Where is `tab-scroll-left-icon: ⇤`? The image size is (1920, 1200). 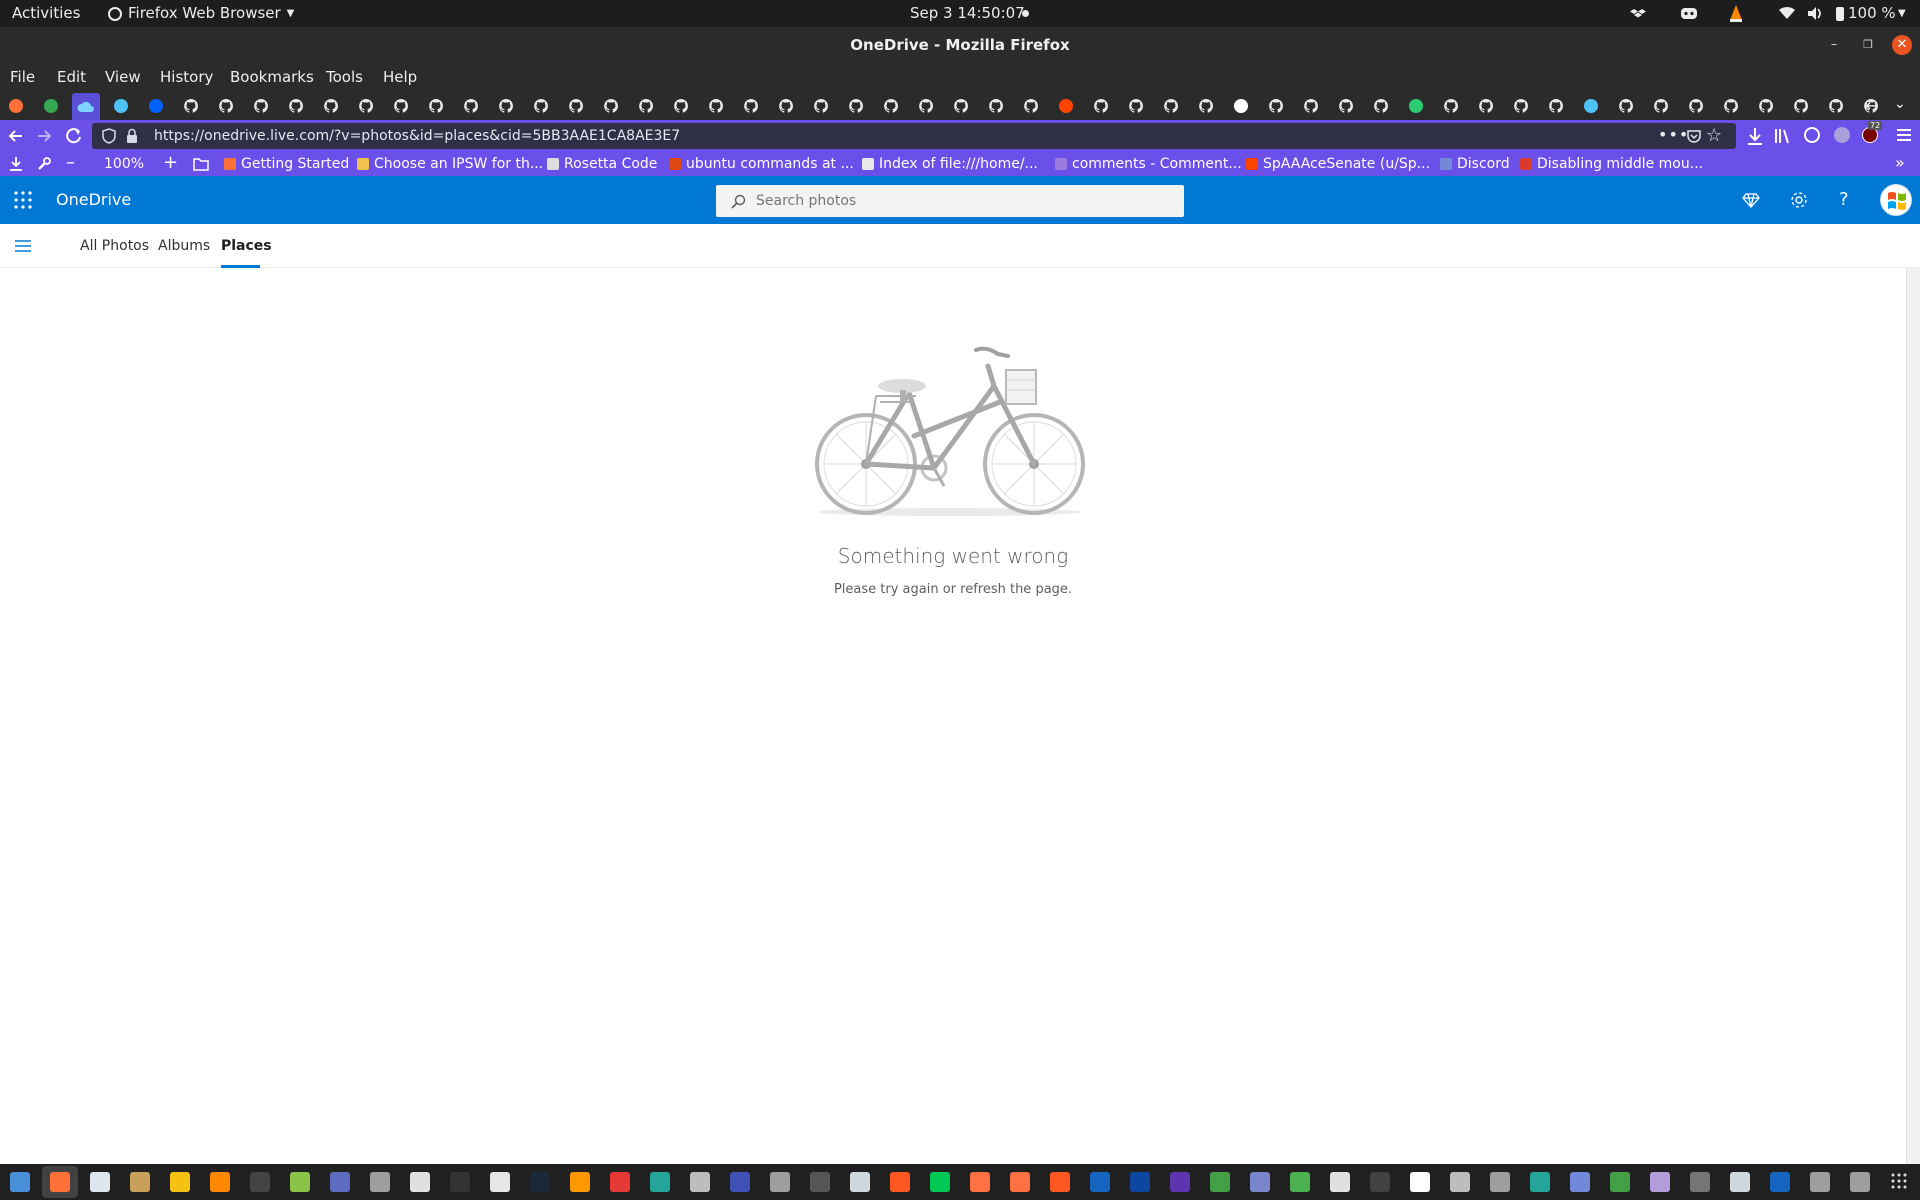 tab-scroll-left-icon: ⇤ is located at coordinates (1870, 105).